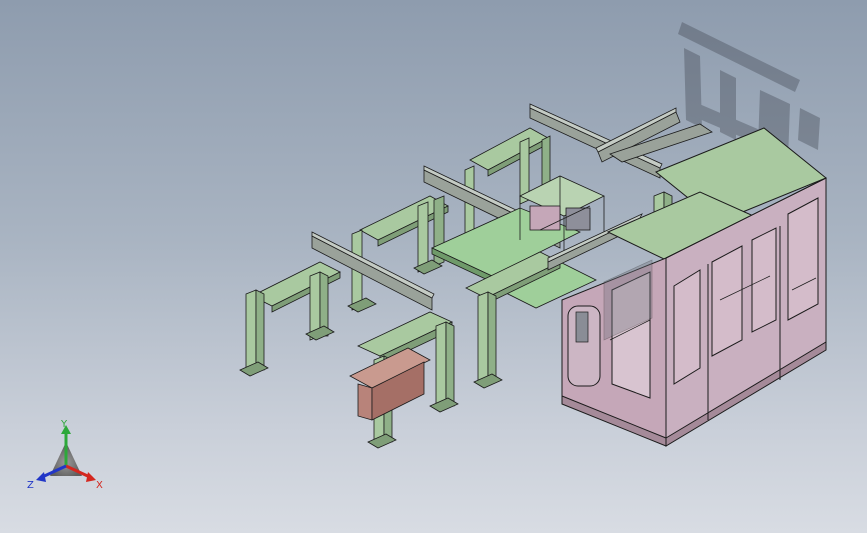 The image size is (867, 533). What do you see at coordinates (390, 384) in the screenshot?
I see `scrap-bin` at bounding box center [390, 384].